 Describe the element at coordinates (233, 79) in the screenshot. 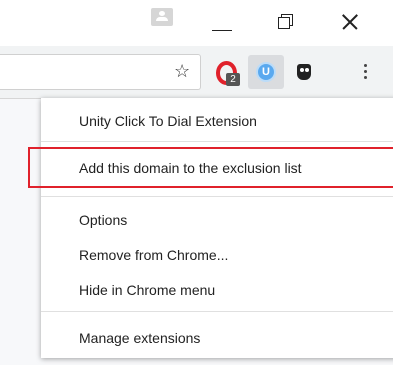

I see `extension-badge: 2` at that location.